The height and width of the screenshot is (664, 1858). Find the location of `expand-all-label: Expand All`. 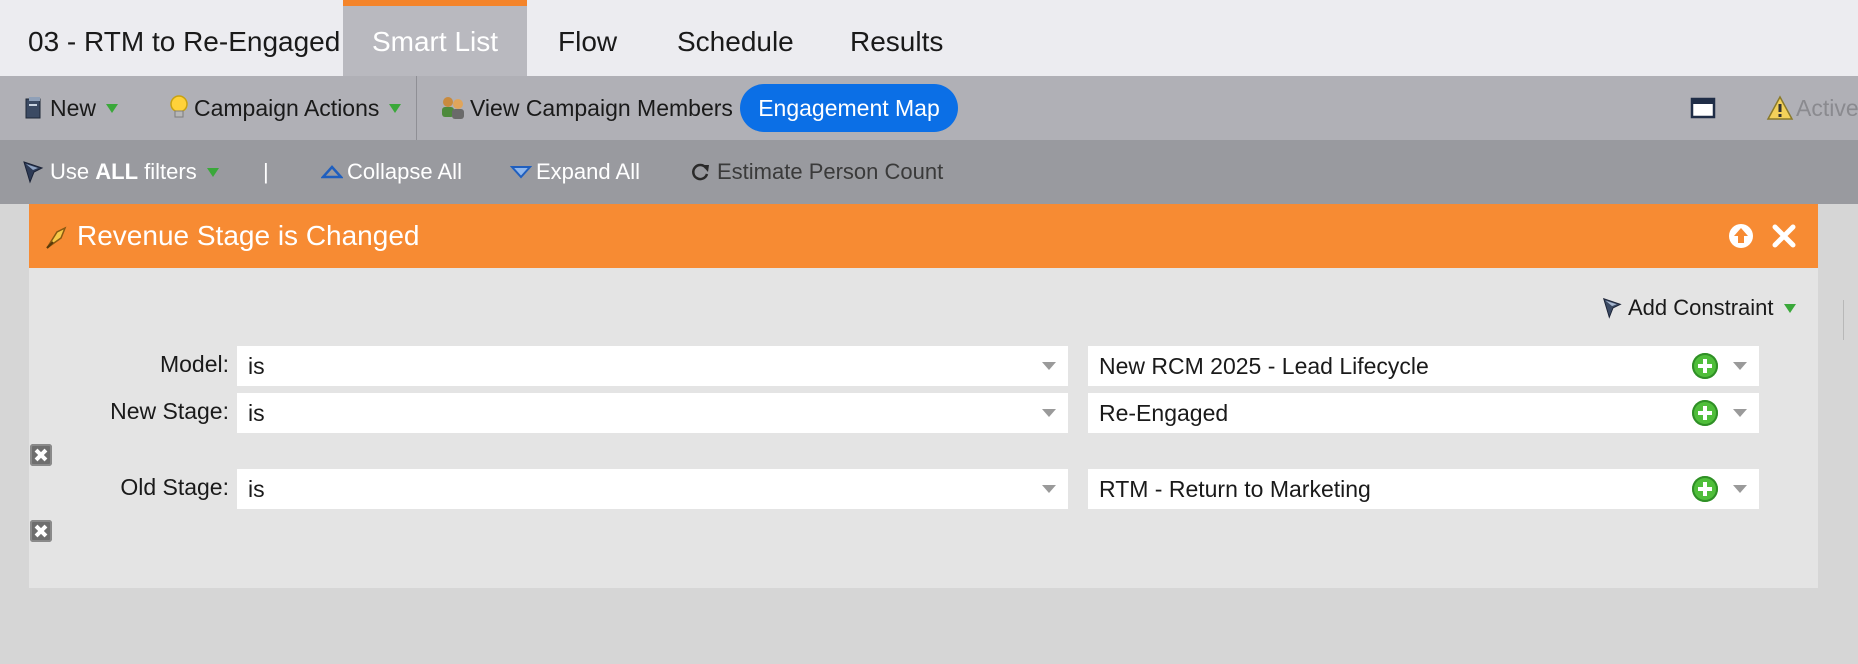

expand-all-label: Expand All is located at coordinates (588, 171).